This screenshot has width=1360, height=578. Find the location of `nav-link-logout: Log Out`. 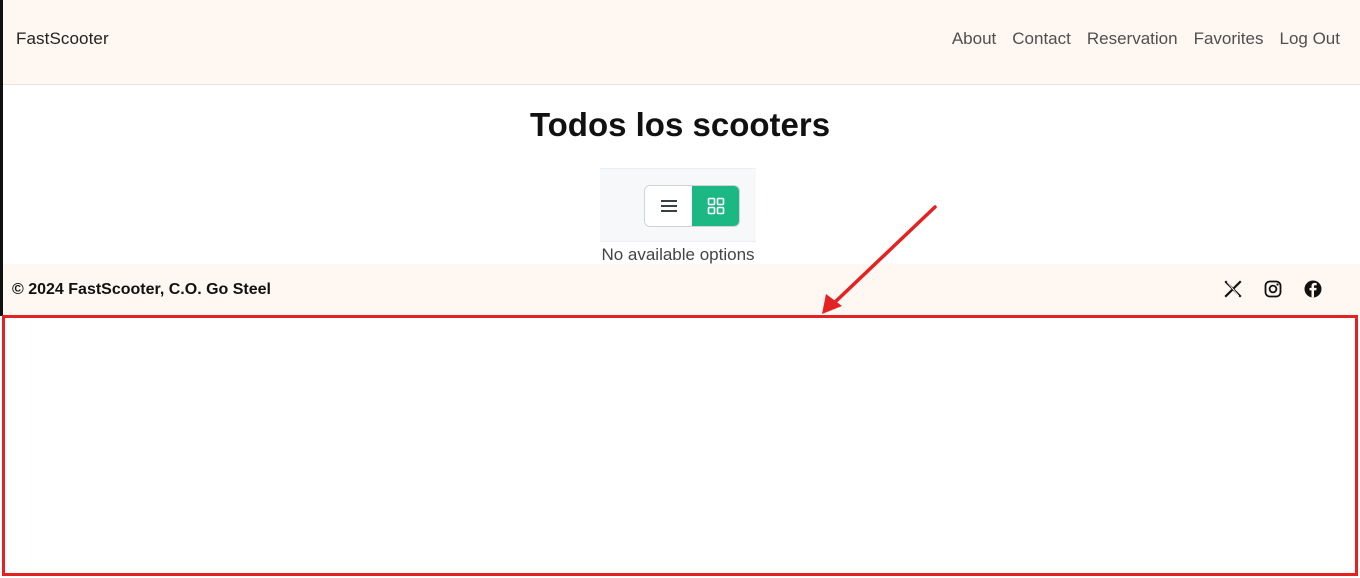

nav-link-logout: Log Out is located at coordinates (1302, 39).